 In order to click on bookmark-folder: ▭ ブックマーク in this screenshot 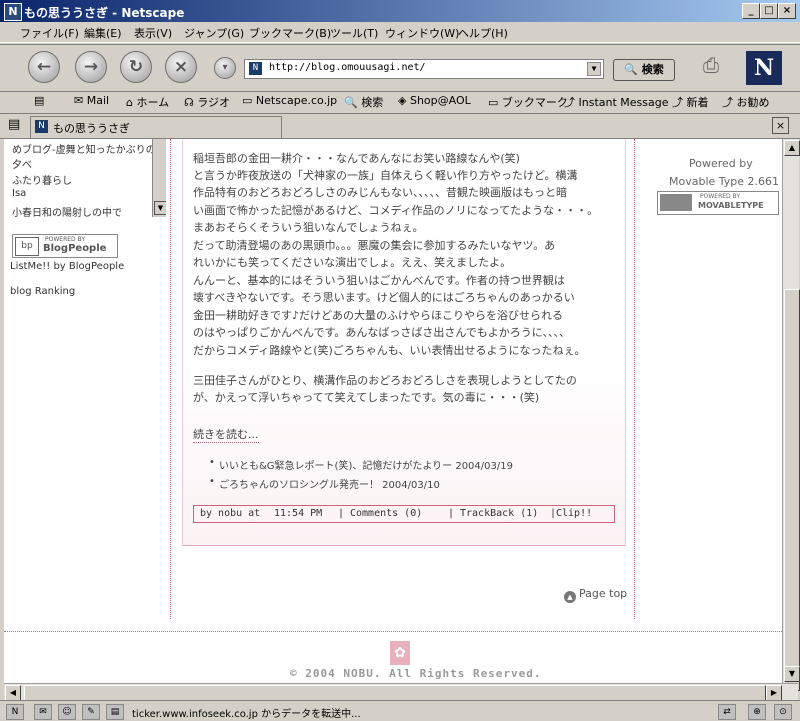, I will do `click(528, 102)`.